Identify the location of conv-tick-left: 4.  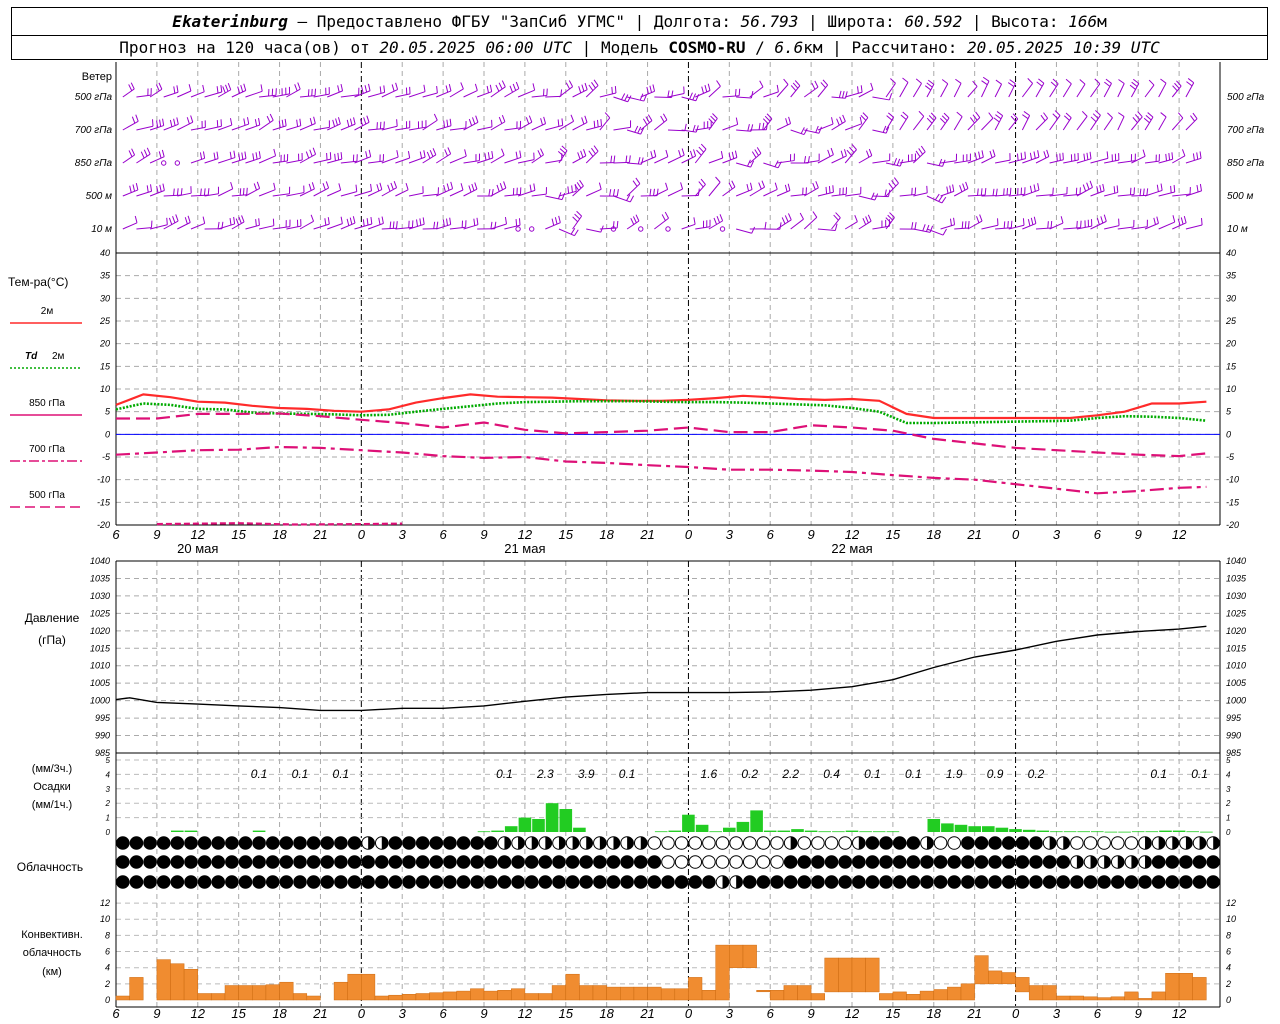
(107, 968).